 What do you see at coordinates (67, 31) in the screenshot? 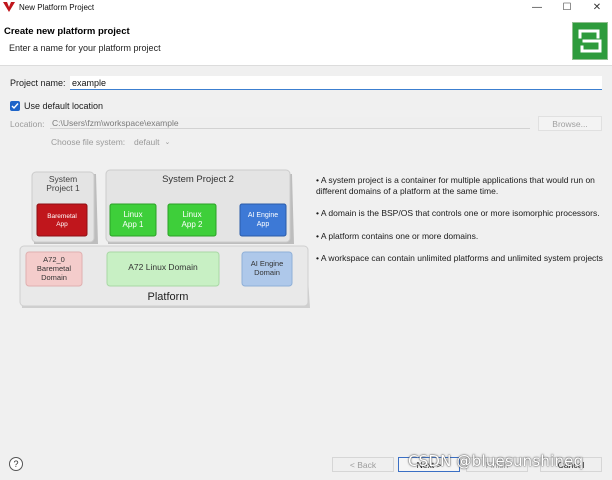
I see `wizard-title: Create new platform project` at bounding box center [67, 31].